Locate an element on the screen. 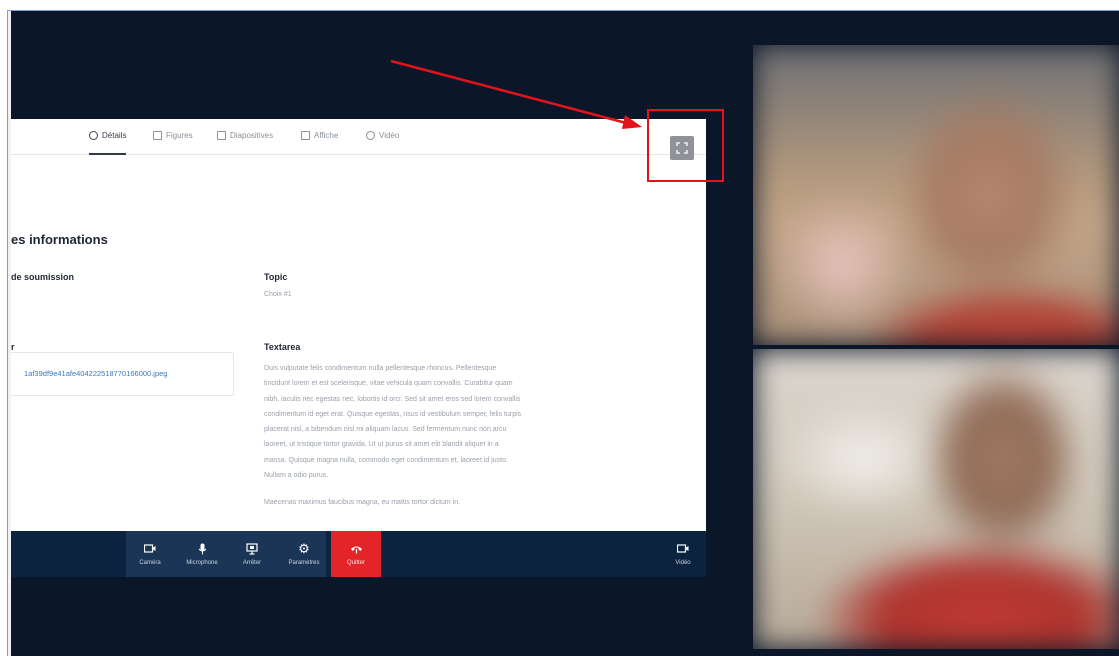 This screenshot has height=656, width=1119. hang-up-icon is located at coordinates (356, 549).